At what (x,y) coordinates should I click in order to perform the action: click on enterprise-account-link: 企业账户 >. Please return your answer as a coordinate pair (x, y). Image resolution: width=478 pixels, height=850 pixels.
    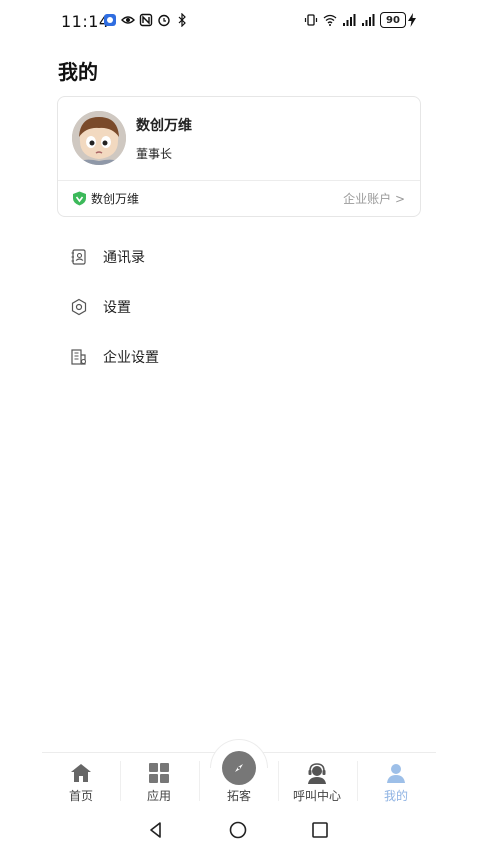
    Looking at the image, I should click on (374, 198).